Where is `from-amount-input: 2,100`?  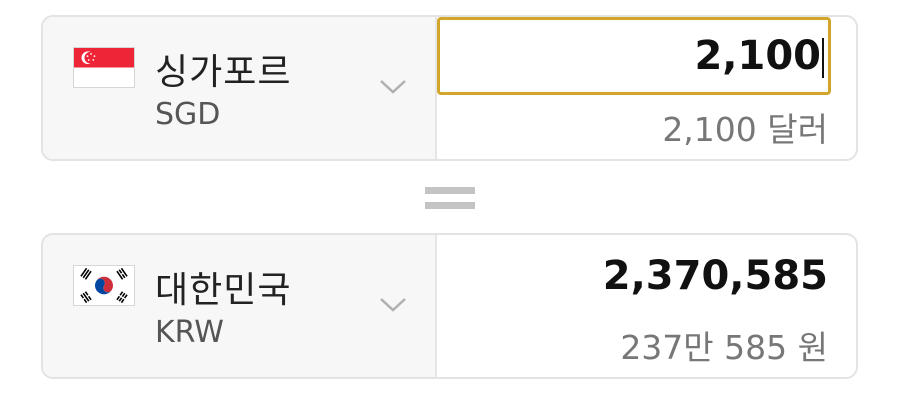
from-amount-input: 2,100 is located at coordinates (634, 56).